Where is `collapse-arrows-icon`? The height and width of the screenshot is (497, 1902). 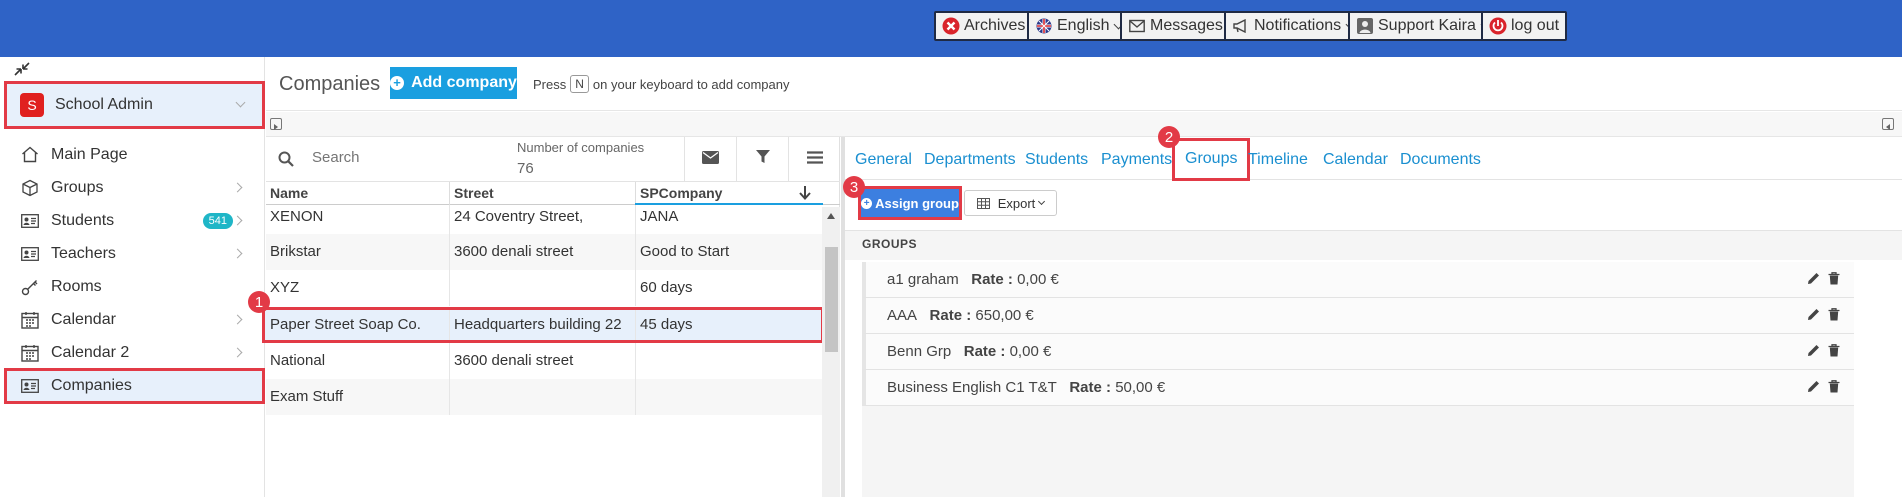 collapse-arrows-icon is located at coordinates (22, 69).